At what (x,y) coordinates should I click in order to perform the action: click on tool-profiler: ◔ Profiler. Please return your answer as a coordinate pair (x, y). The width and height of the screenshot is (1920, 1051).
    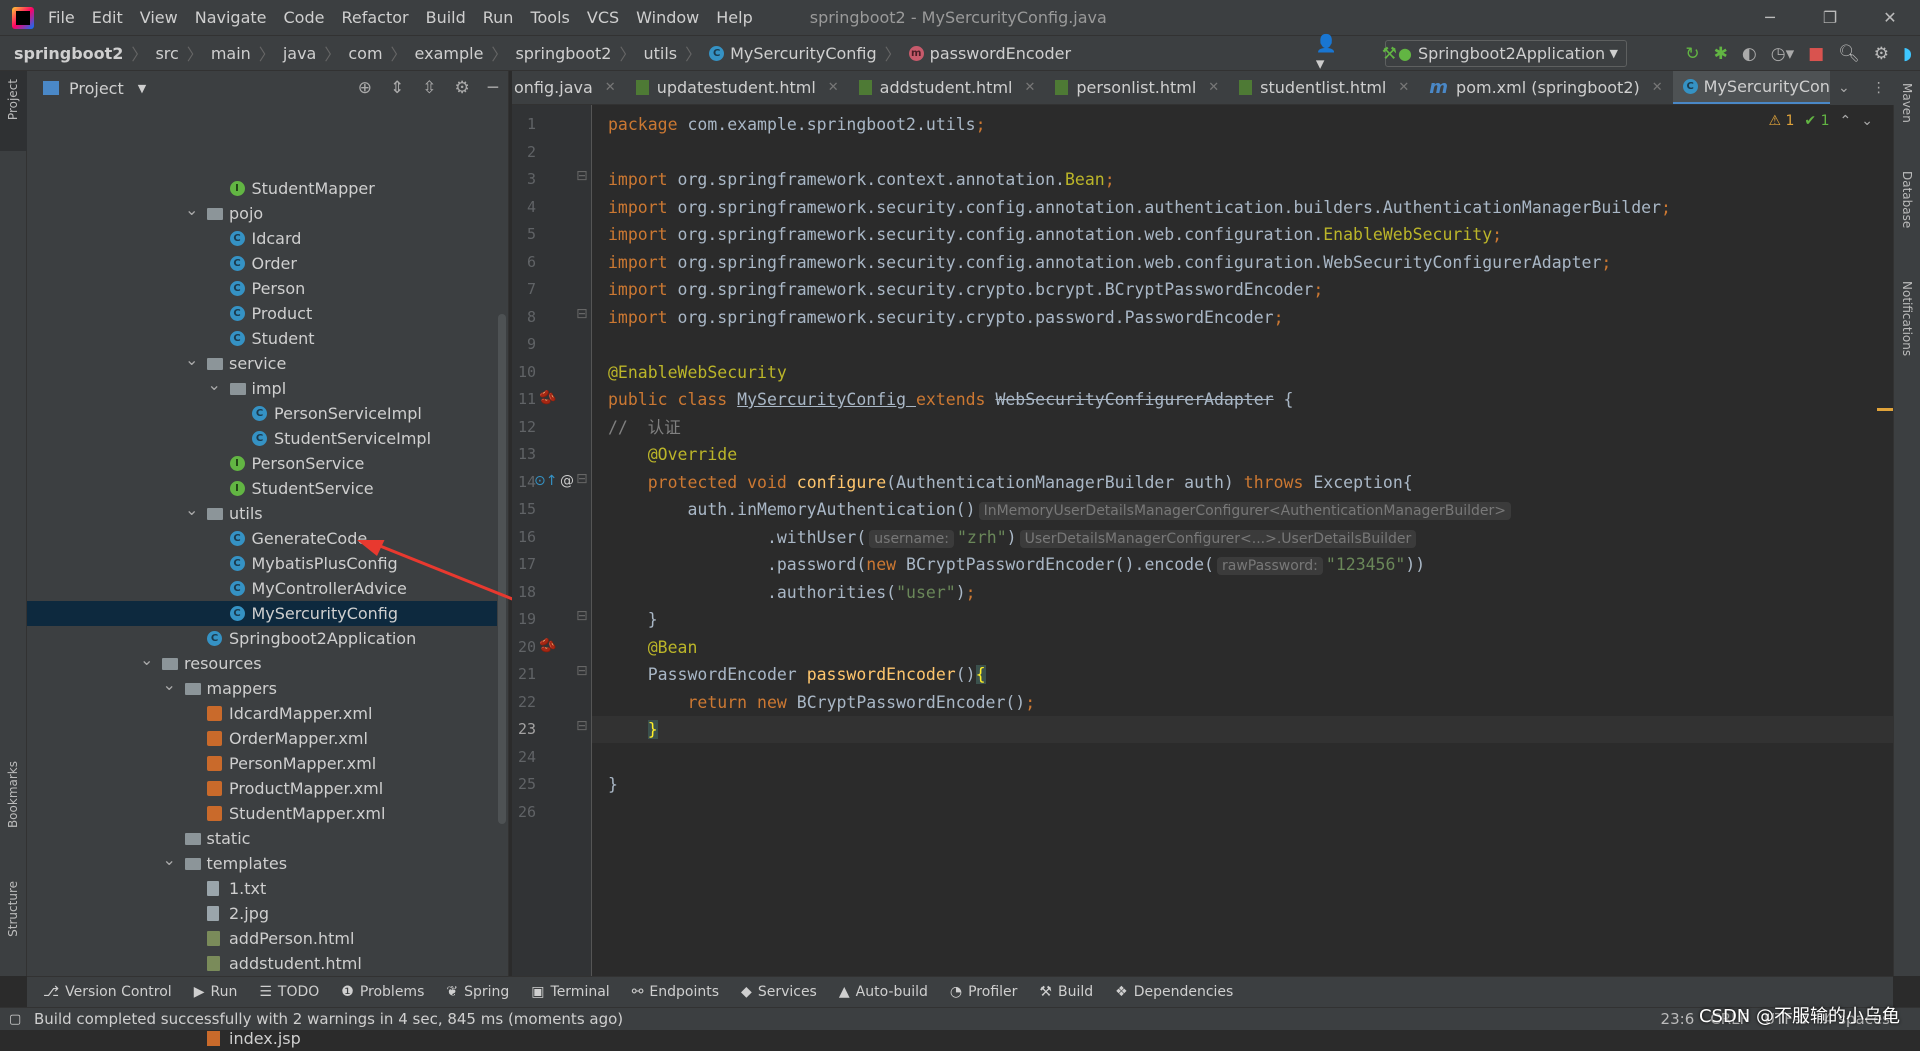
    Looking at the image, I should click on (984, 992).